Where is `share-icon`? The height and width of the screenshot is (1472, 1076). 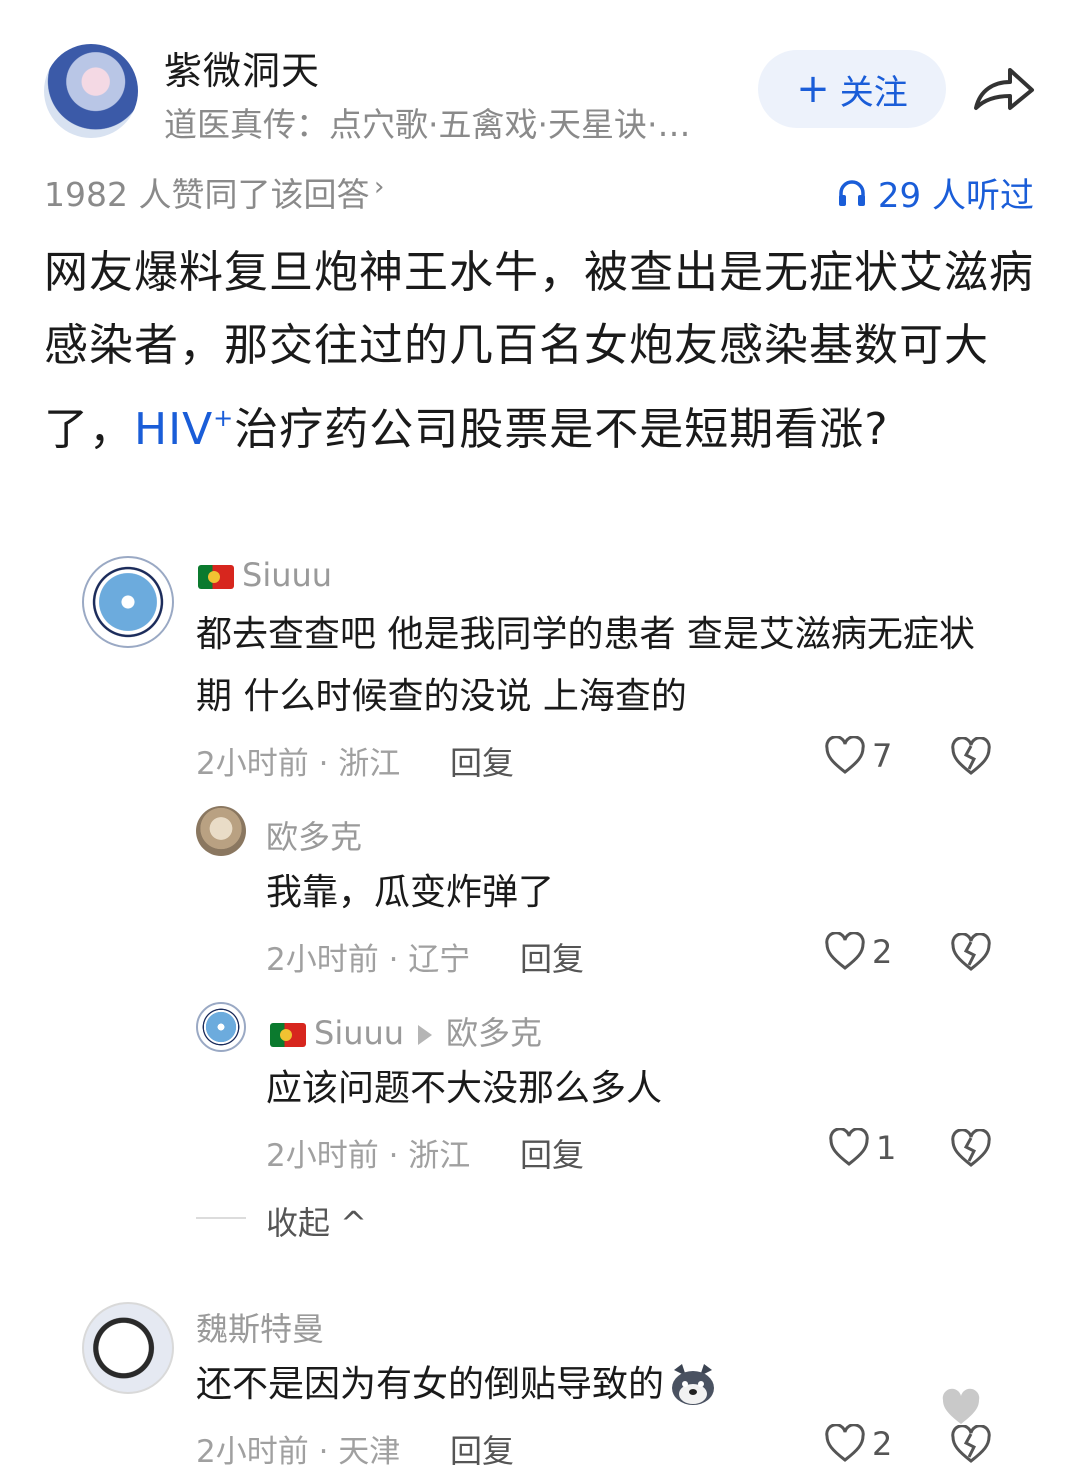
share-icon is located at coordinates (1003, 89).